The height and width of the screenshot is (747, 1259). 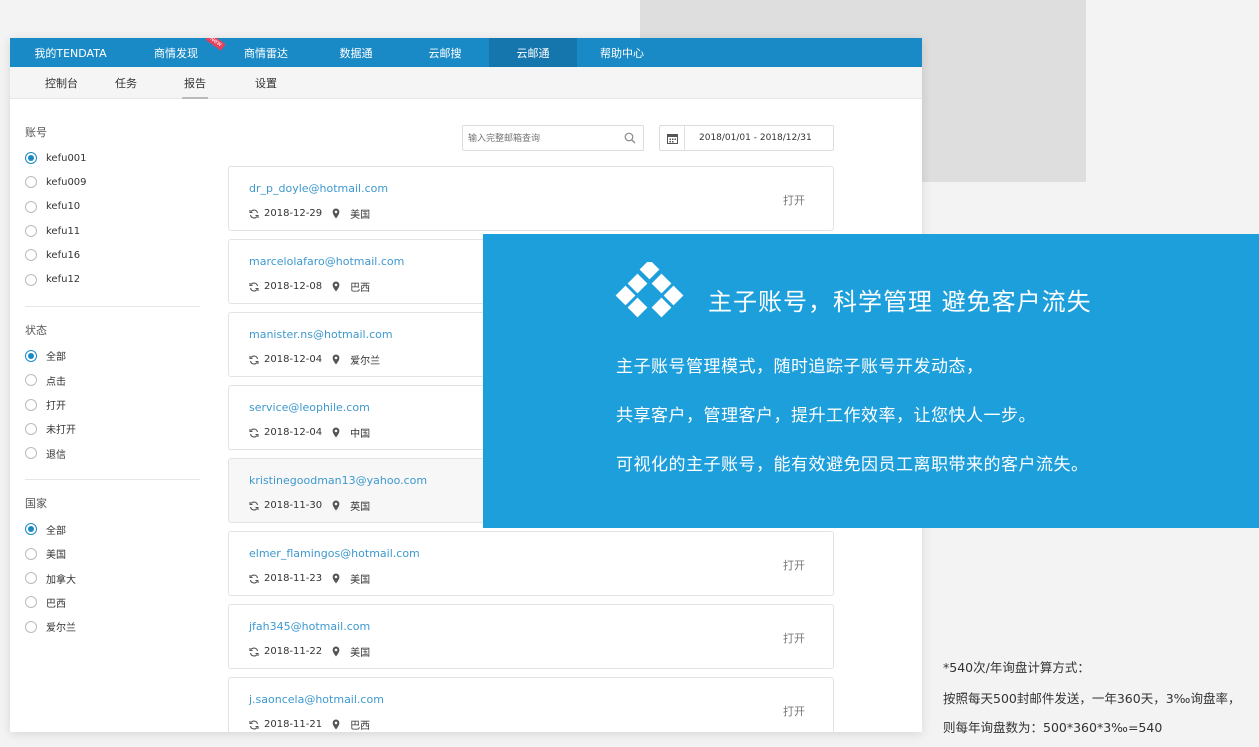 What do you see at coordinates (293, 286) in the screenshot?
I see `email-date: 2018-12-08` at bounding box center [293, 286].